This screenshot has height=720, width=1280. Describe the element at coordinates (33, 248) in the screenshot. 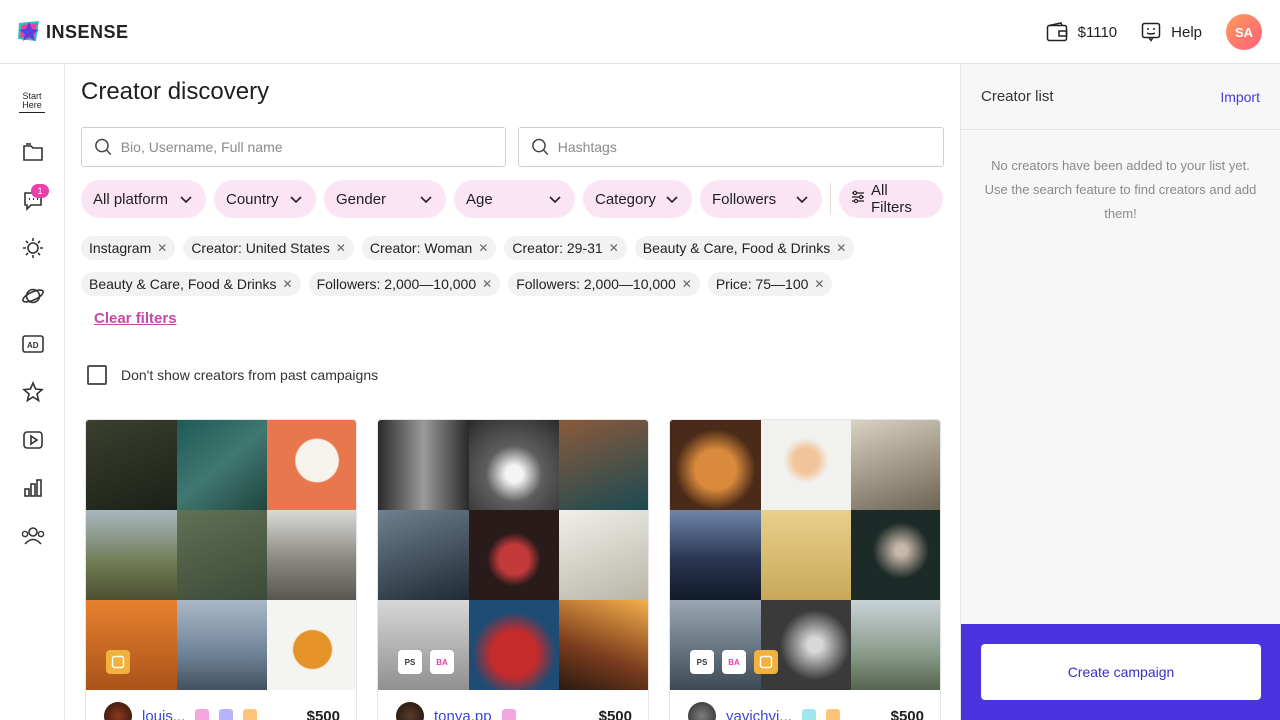

I see `nav-inspiration` at that location.